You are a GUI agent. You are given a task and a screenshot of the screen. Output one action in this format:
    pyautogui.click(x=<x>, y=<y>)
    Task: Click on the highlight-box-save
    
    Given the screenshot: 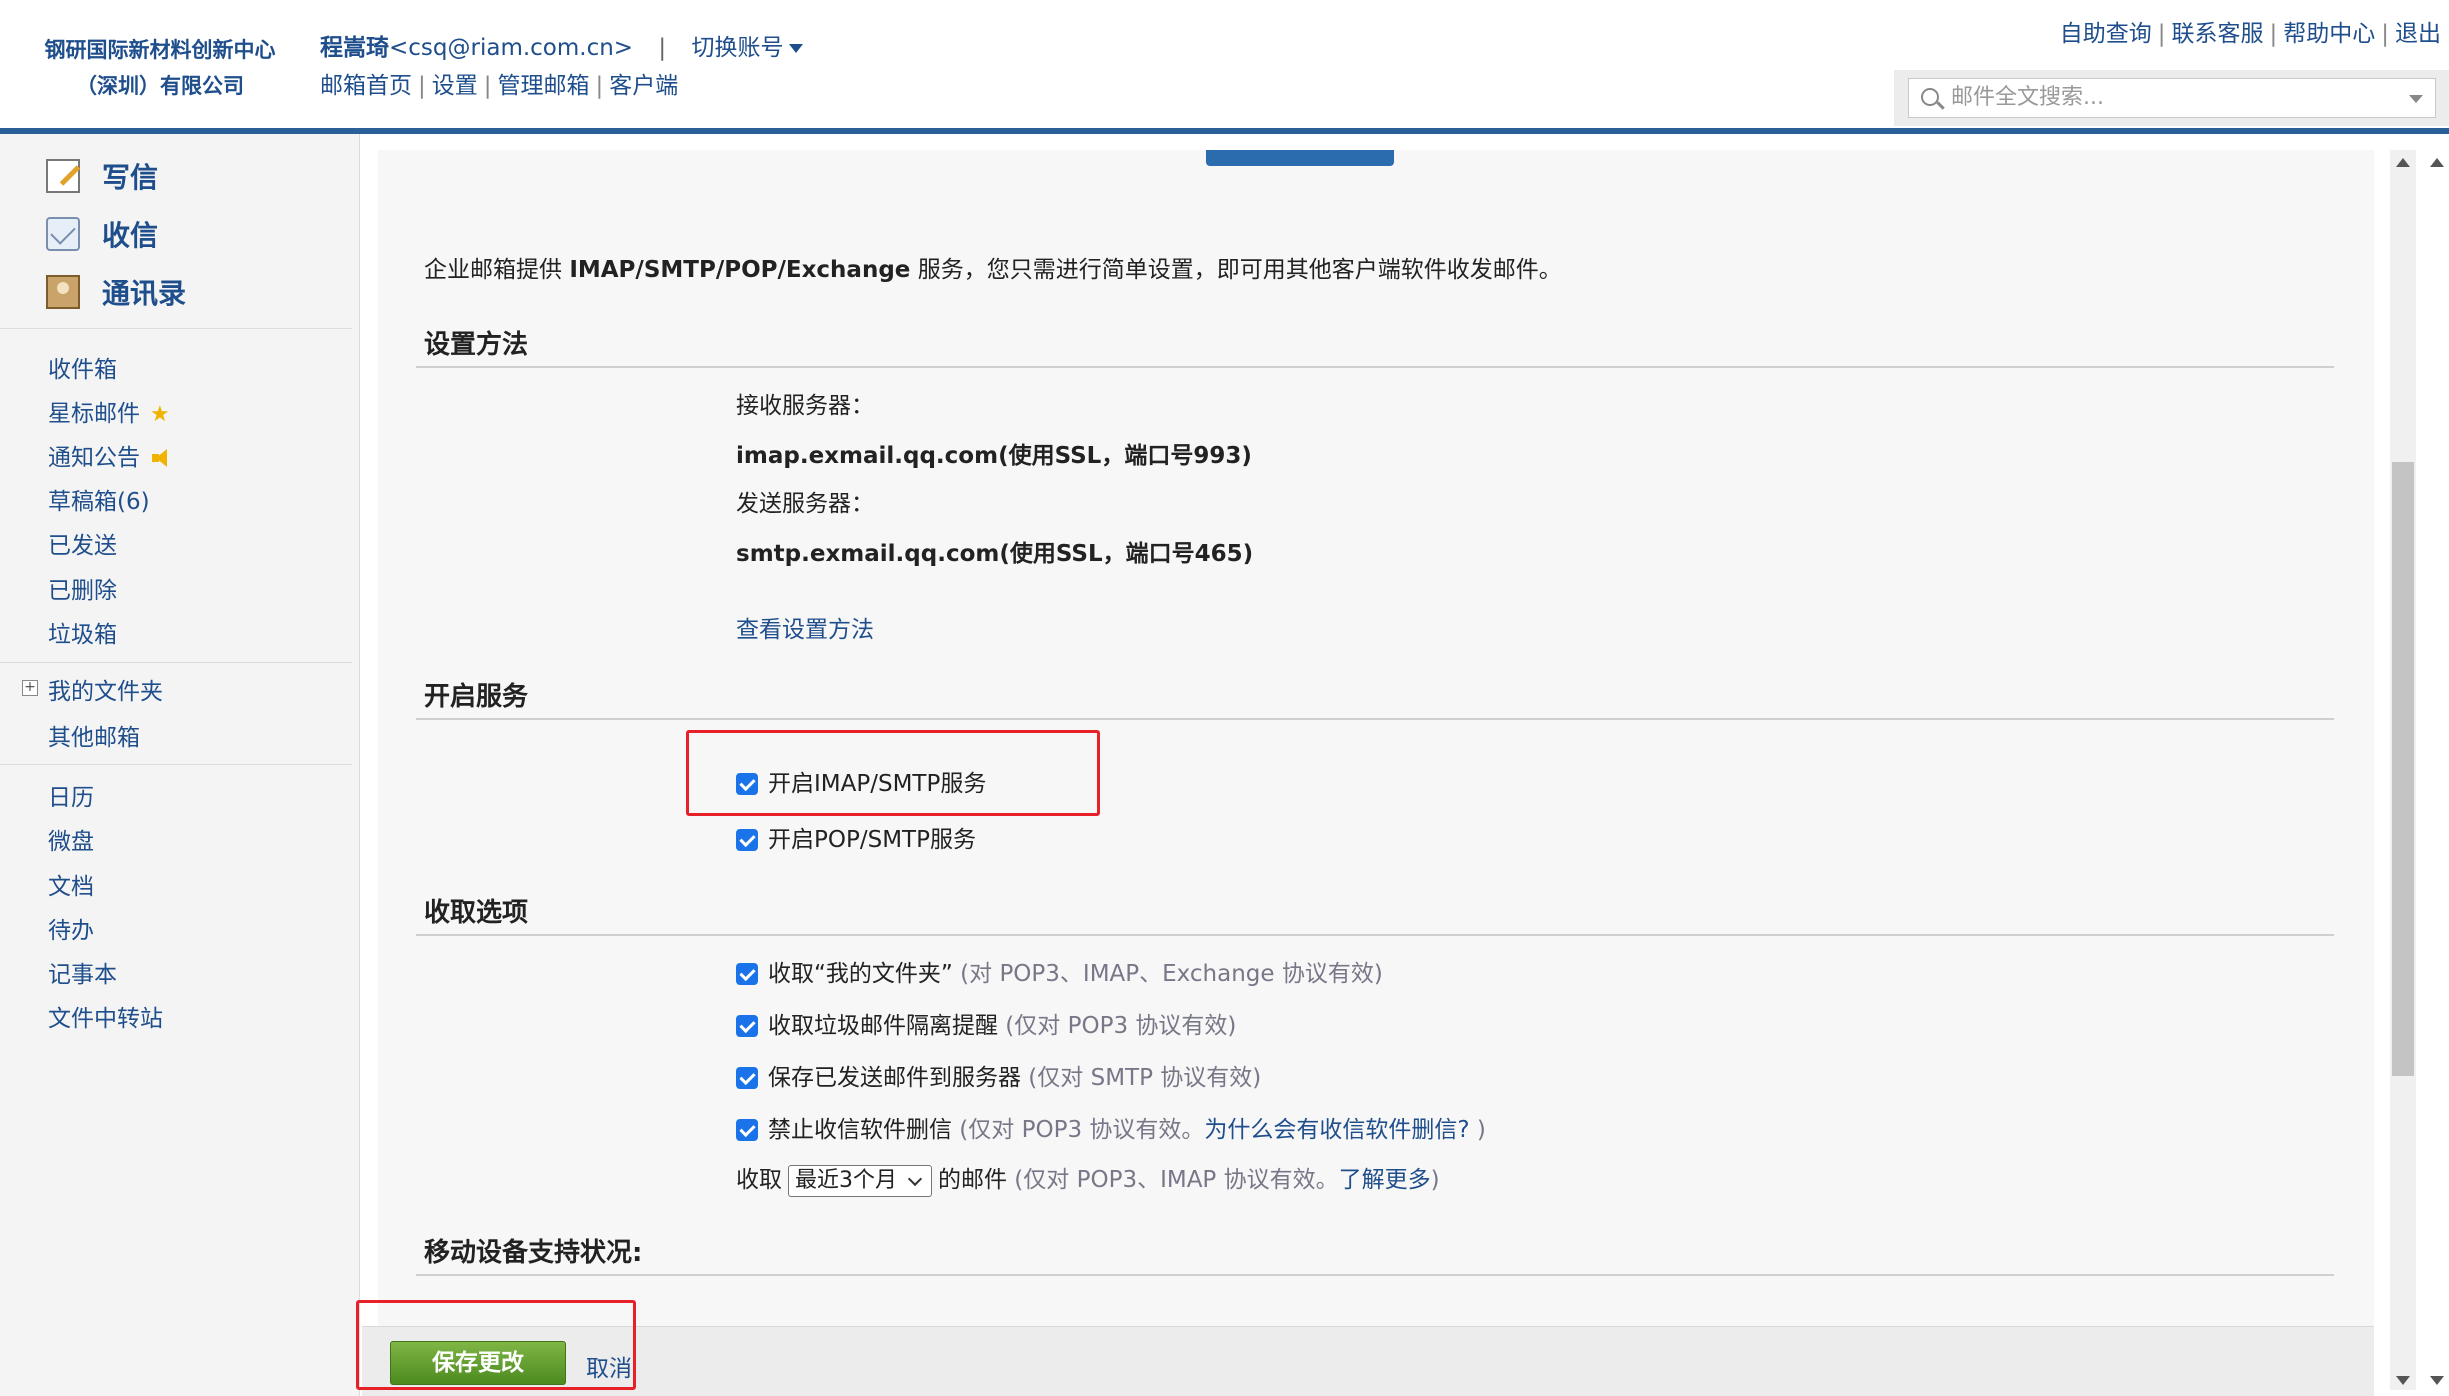 What is the action you would take?
    pyautogui.click(x=496, y=1345)
    